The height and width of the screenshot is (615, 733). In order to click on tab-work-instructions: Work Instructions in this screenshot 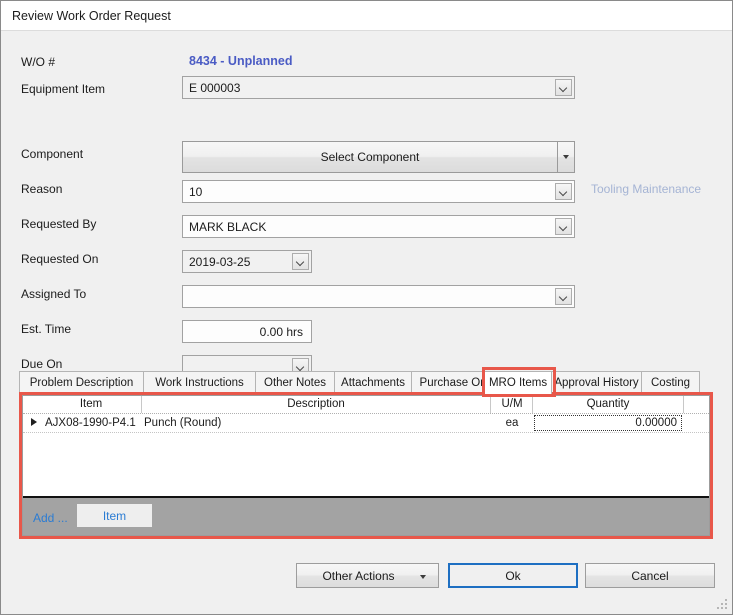, I will do `click(199, 382)`.